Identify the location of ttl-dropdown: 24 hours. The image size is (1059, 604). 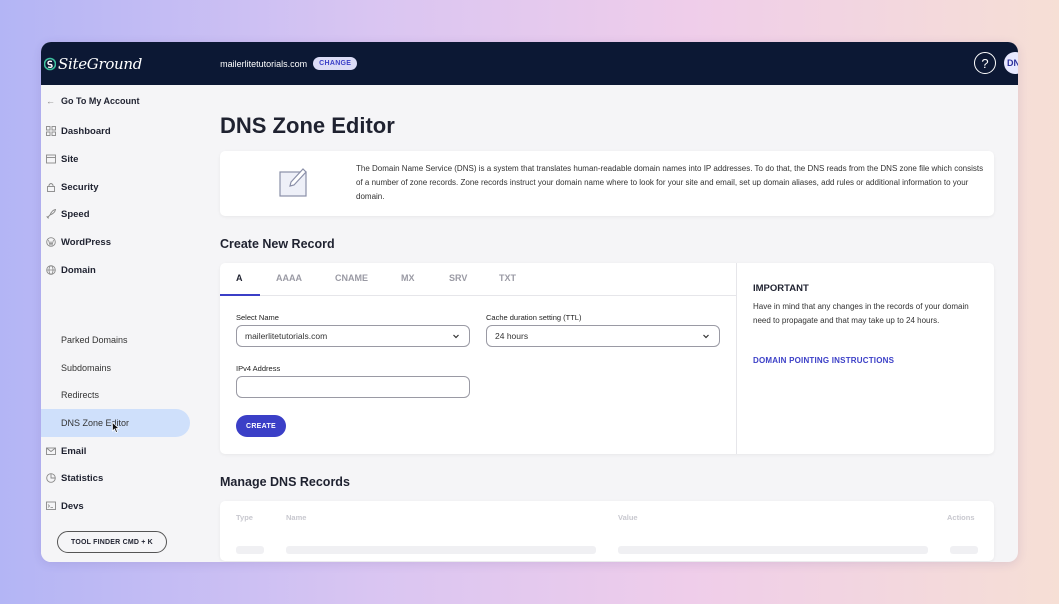
(603, 336).